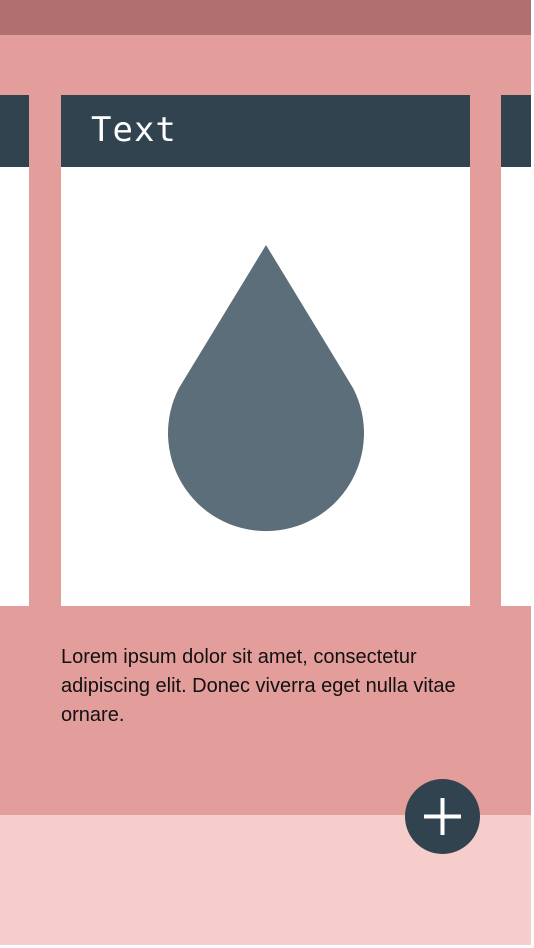  Describe the element at coordinates (14, 350) in the screenshot. I see `carousel-card-previous` at that location.